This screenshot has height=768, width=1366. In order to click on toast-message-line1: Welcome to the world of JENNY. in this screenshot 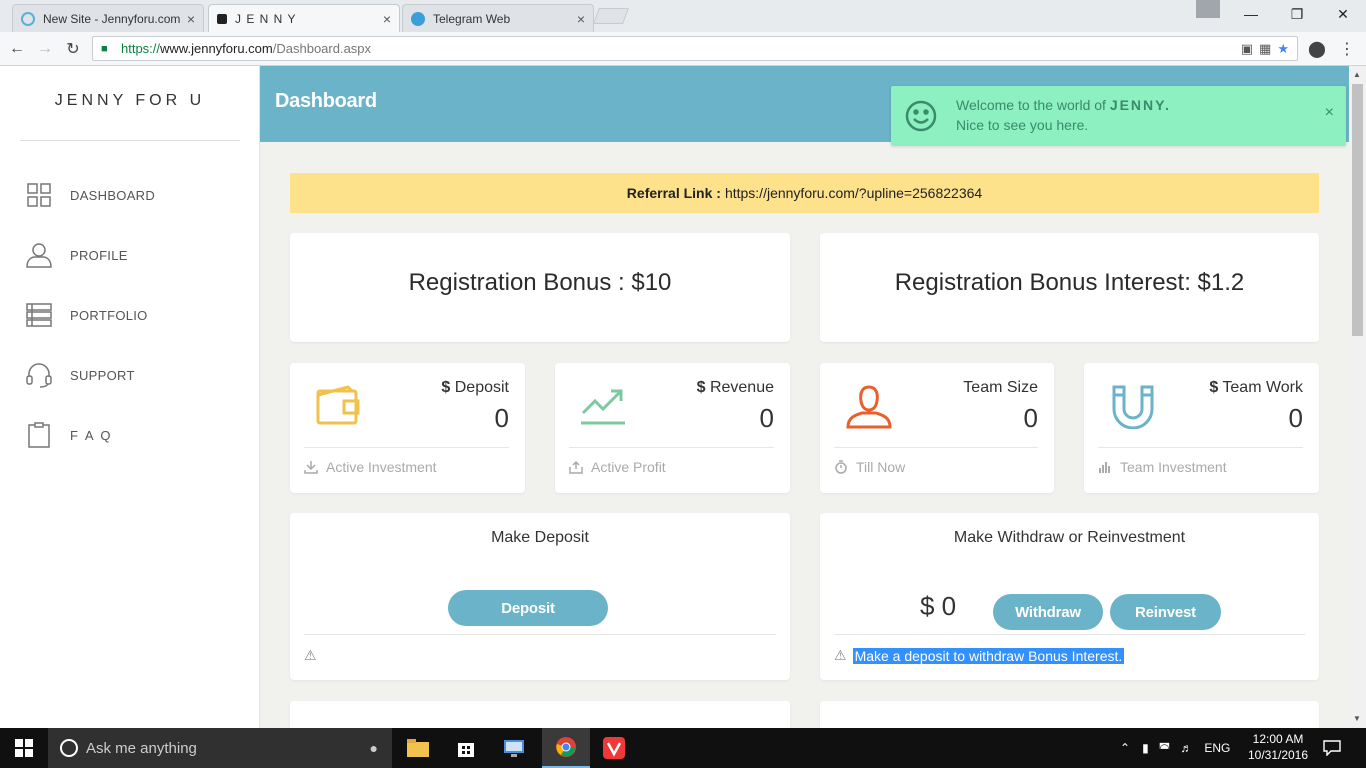, I will do `click(1063, 105)`.